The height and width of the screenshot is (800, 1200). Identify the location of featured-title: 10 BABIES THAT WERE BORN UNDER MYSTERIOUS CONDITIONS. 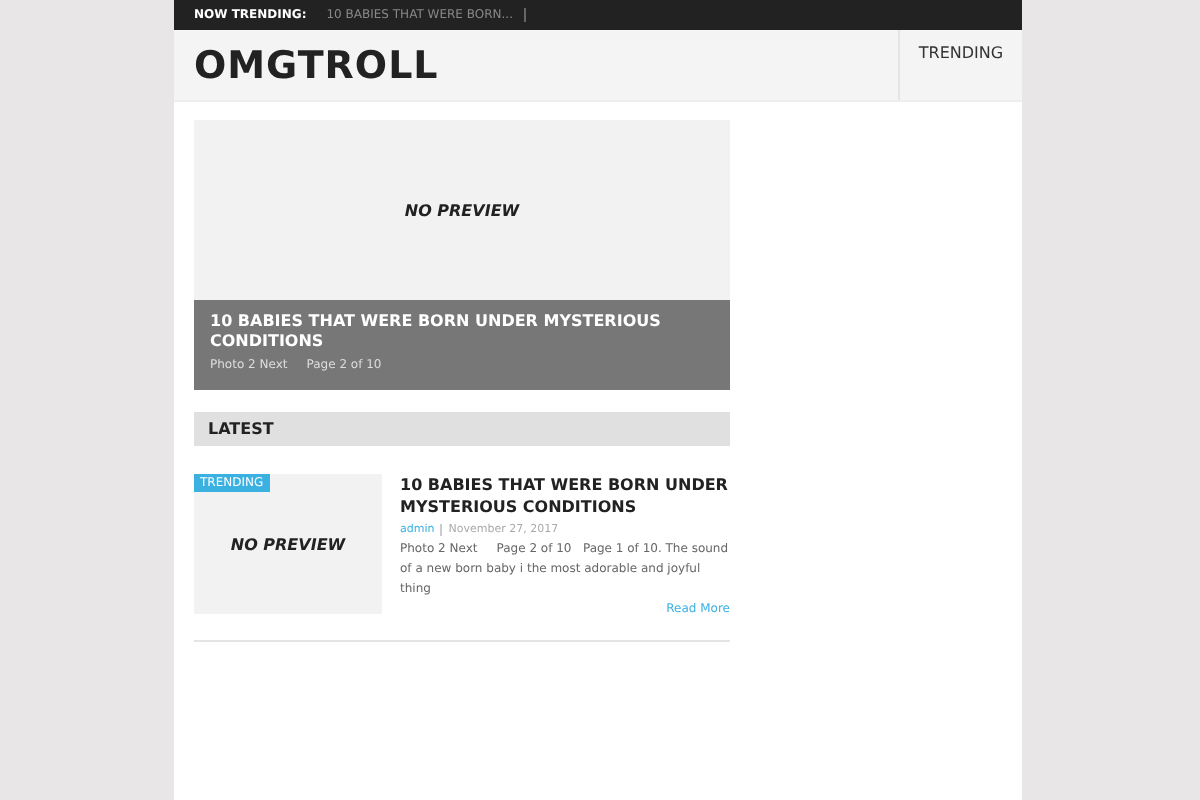
(462, 332).